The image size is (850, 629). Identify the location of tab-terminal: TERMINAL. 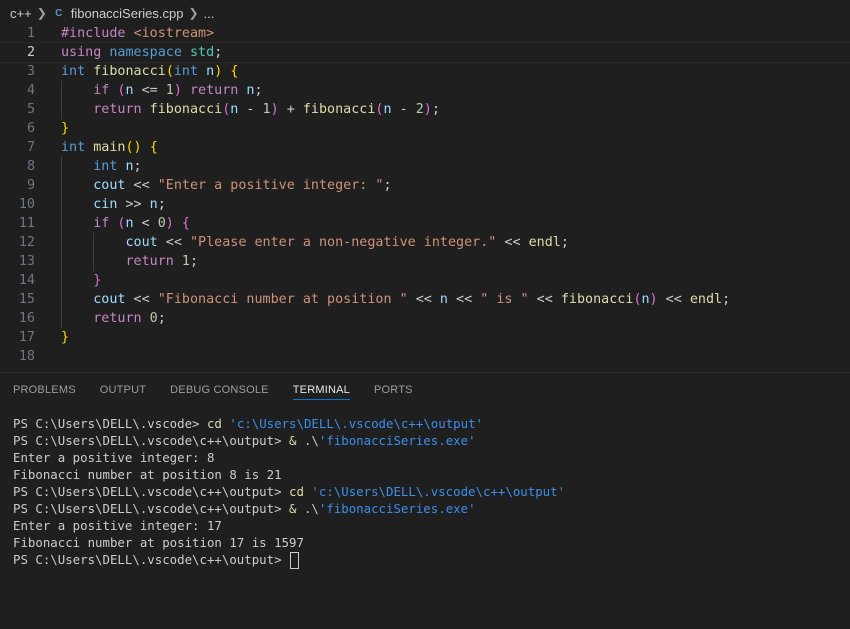
(321, 390).